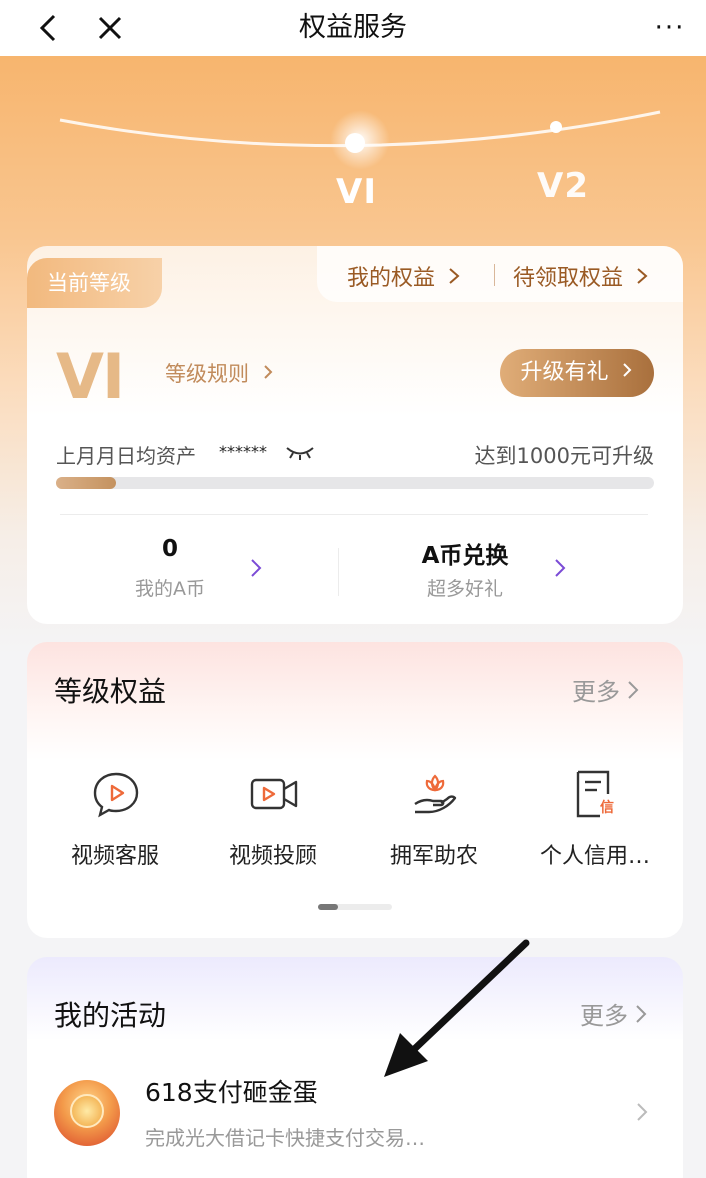 This screenshot has width=706, height=1178. I want to click on upgrade-gift-button: 升级有礼, so click(577, 373).